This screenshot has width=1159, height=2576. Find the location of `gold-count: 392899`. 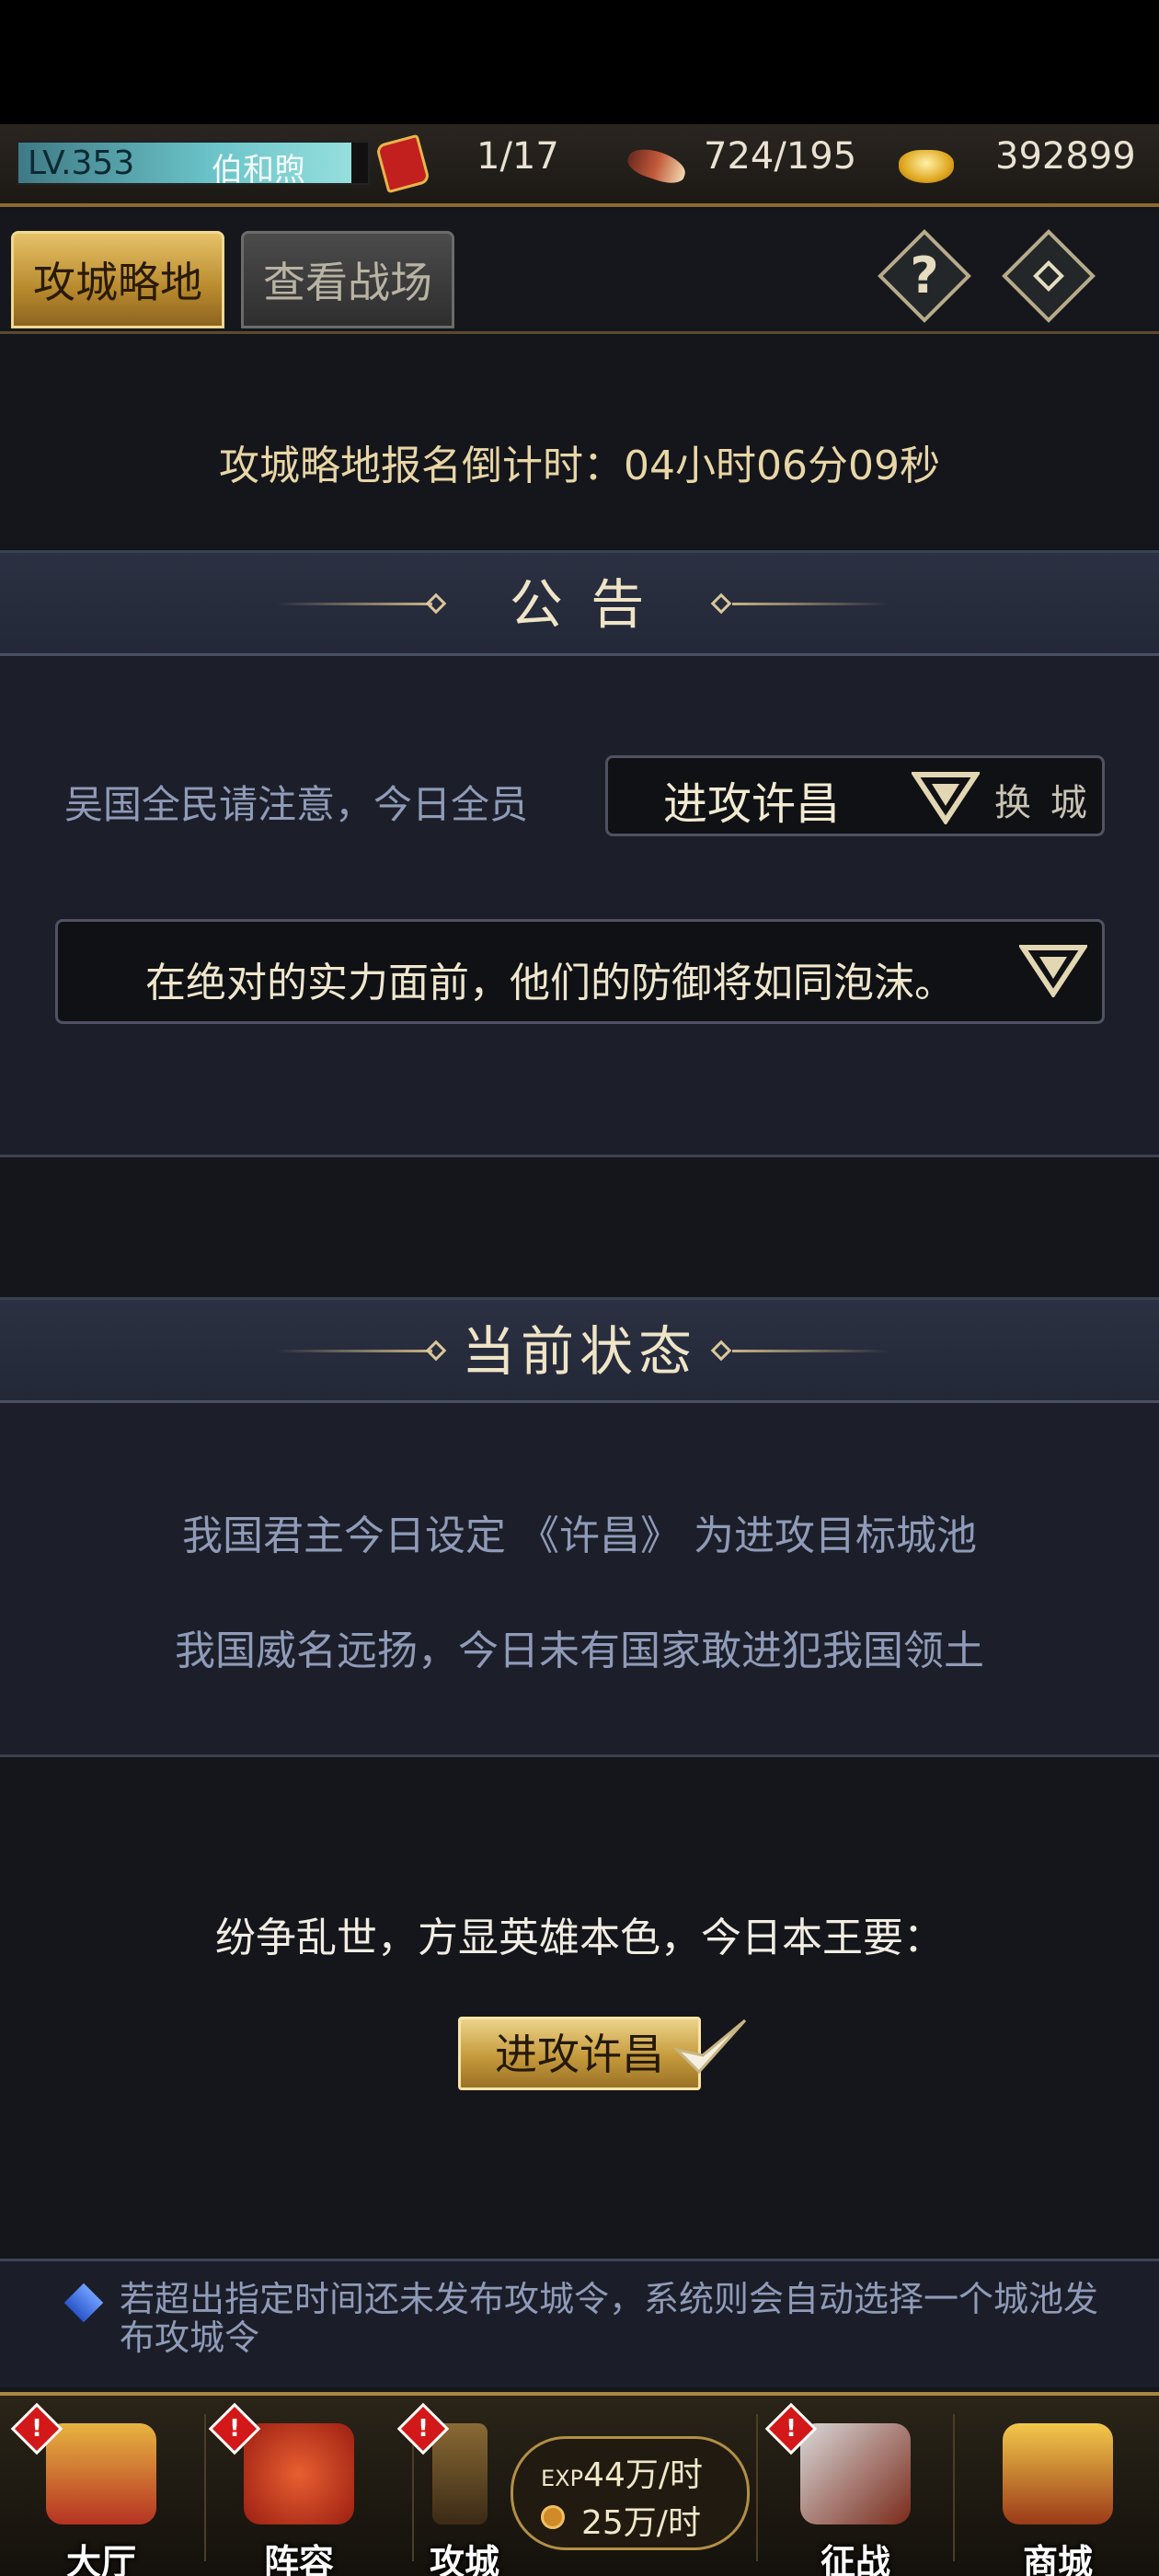

gold-count: 392899 is located at coordinates (1065, 156).